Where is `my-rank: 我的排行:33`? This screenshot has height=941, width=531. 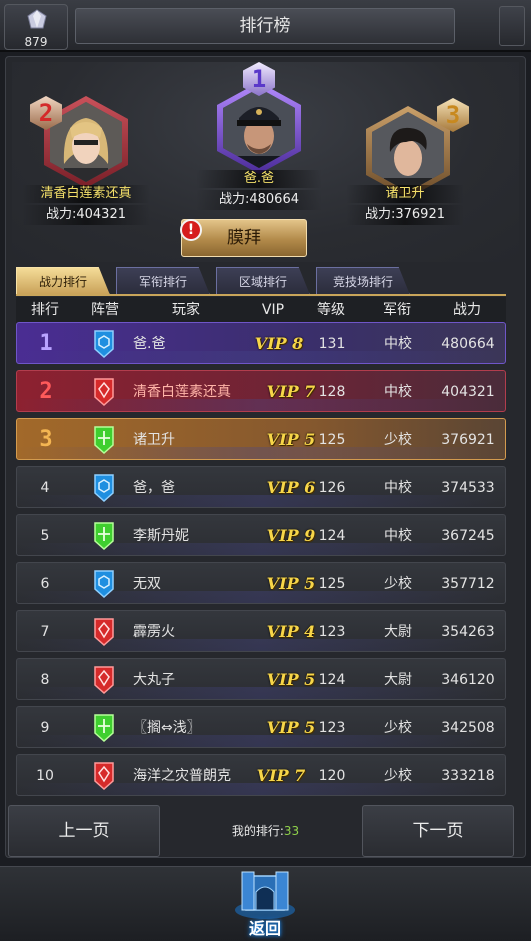 my-rank: 我的排行:33 is located at coordinates (265, 831).